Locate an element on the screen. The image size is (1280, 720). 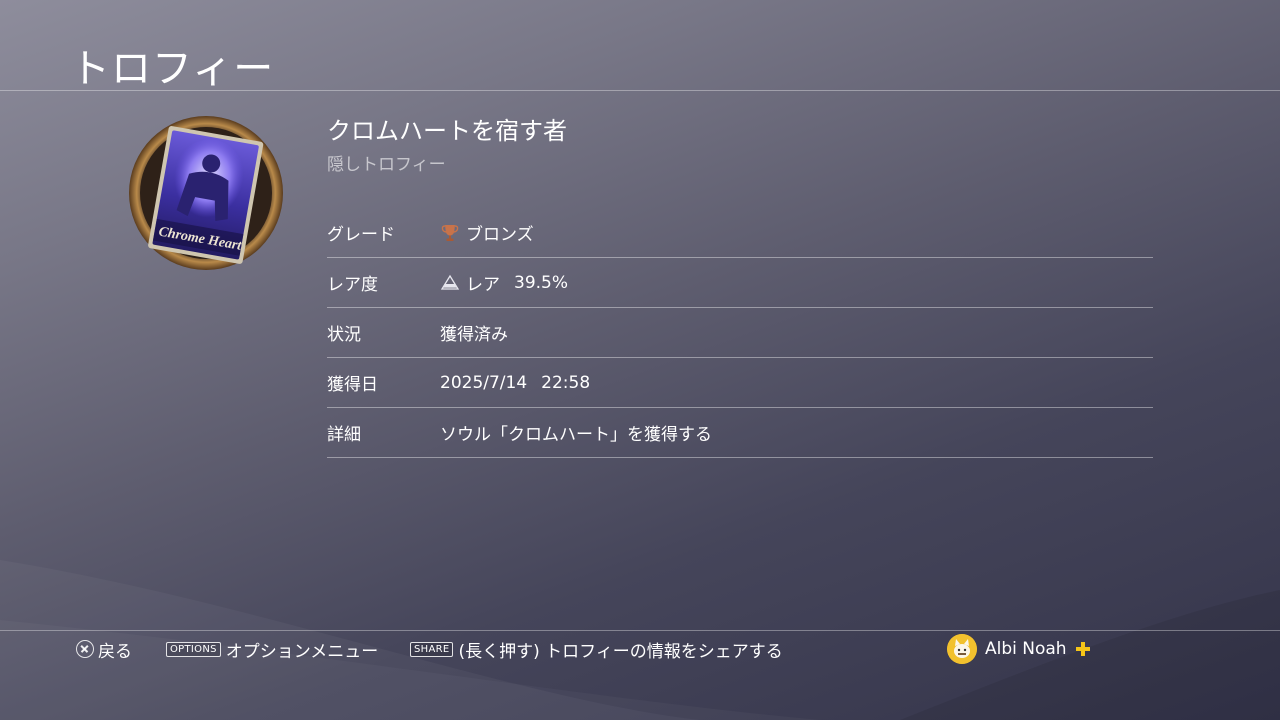
cross-button-icon is located at coordinates (85, 649).